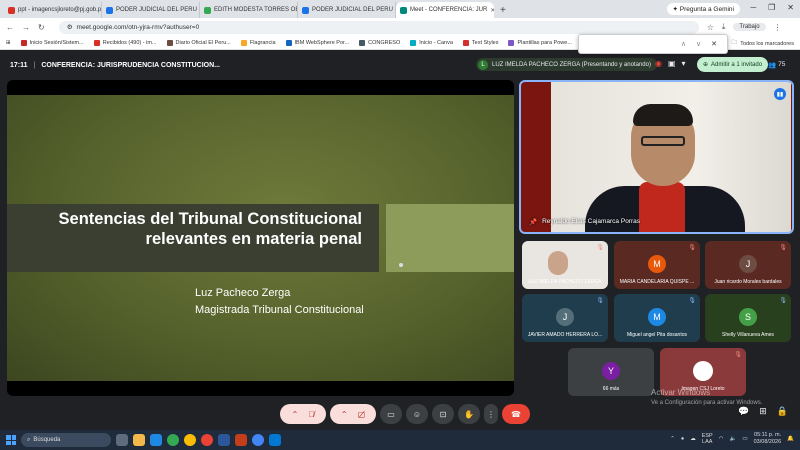 The height and width of the screenshot is (450, 800). What do you see at coordinates (733, 439) in the screenshot?
I see `volume-icon: 🔈` at bounding box center [733, 439].